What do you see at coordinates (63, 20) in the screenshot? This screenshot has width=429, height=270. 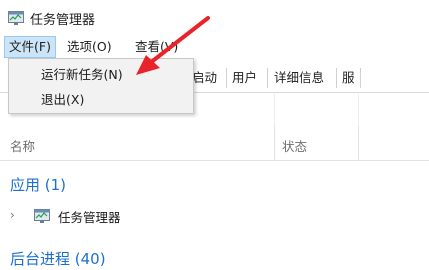 I see `window-title: 任务管理器` at bounding box center [63, 20].